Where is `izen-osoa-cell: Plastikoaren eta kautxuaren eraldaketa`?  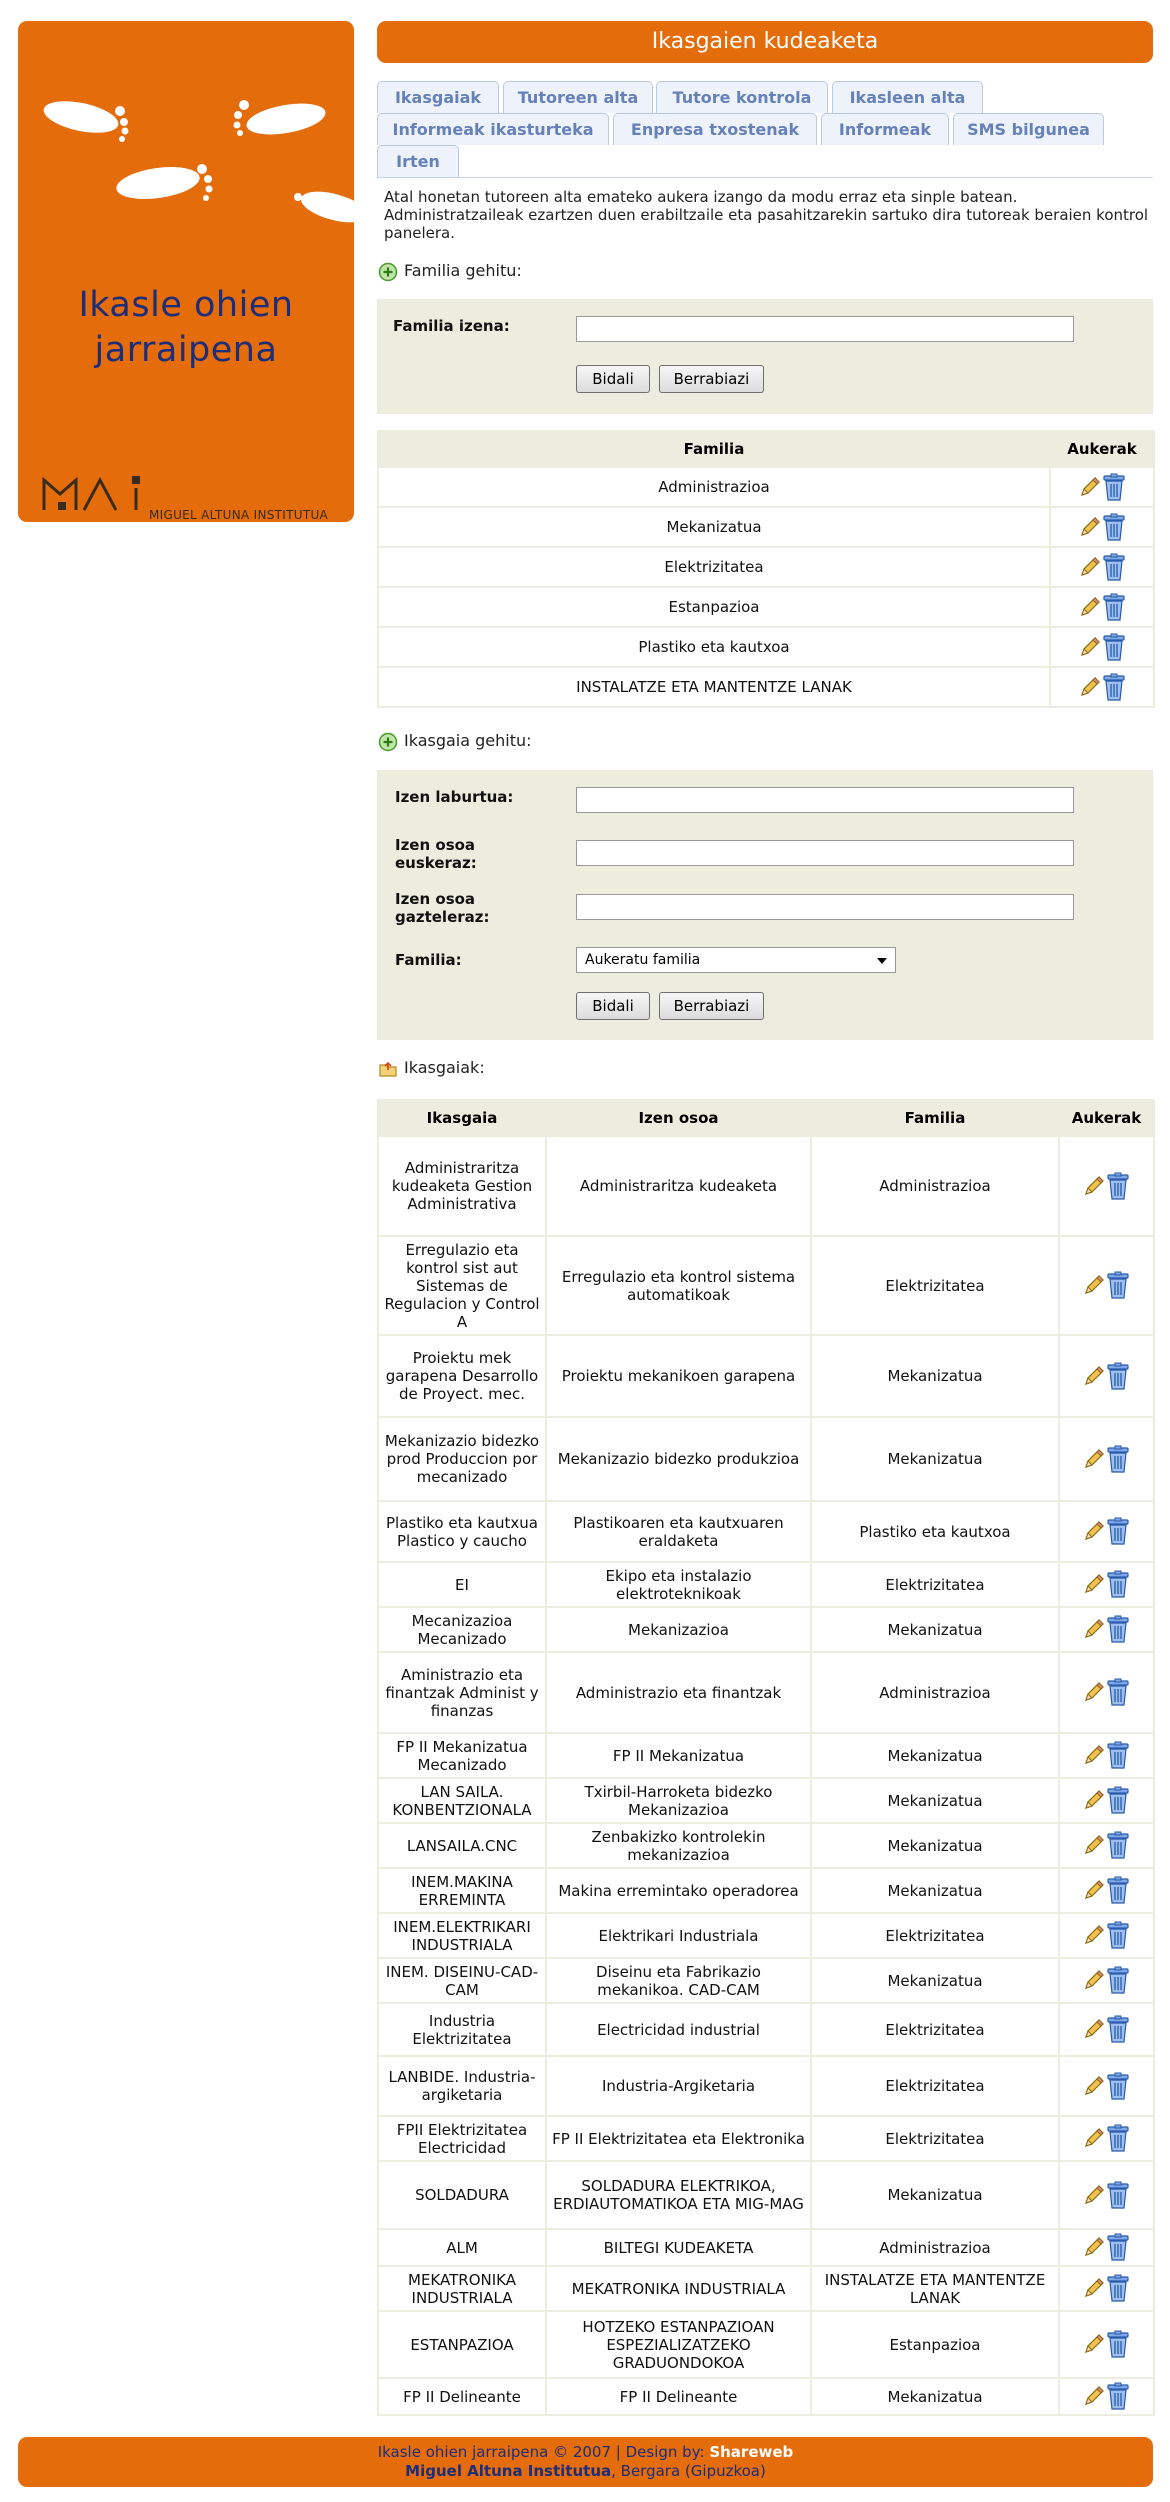 izen-osoa-cell: Plastikoaren eta kautxuaren eraldaketa is located at coordinates (678, 1531).